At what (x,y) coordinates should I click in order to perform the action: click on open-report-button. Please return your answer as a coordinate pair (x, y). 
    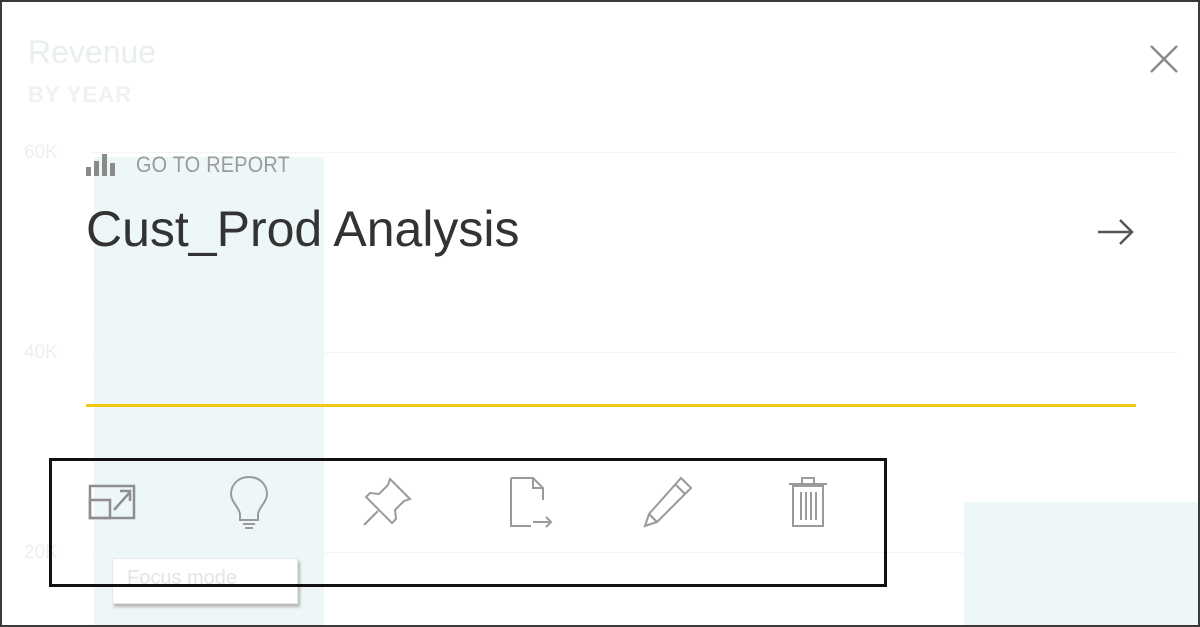
    Looking at the image, I should click on (1116, 232).